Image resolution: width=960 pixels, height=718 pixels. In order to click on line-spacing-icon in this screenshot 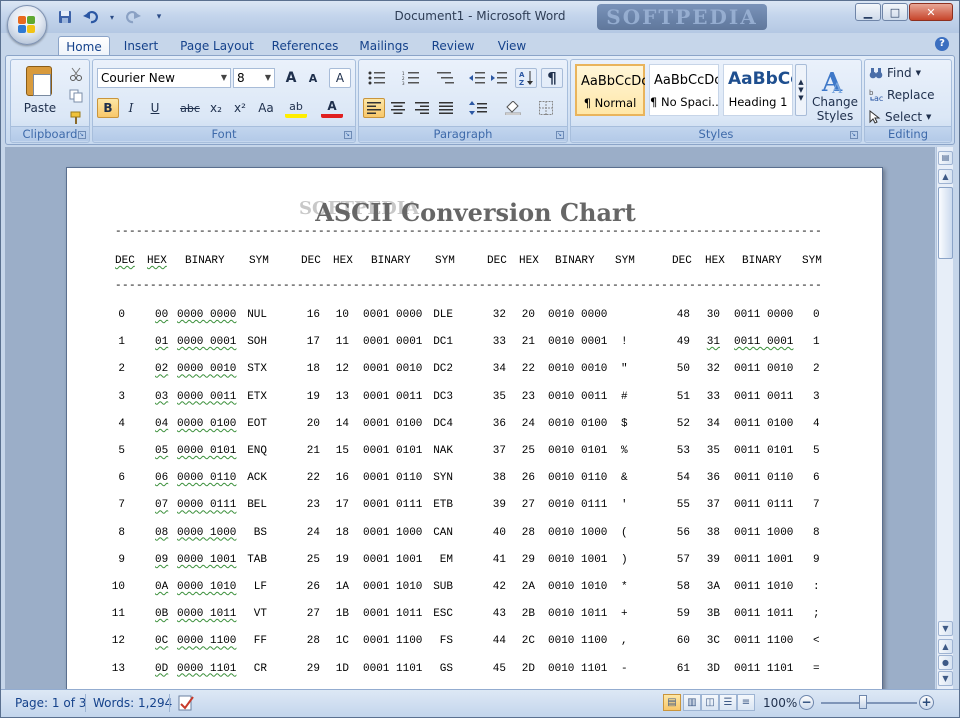, I will do `click(478, 108)`.